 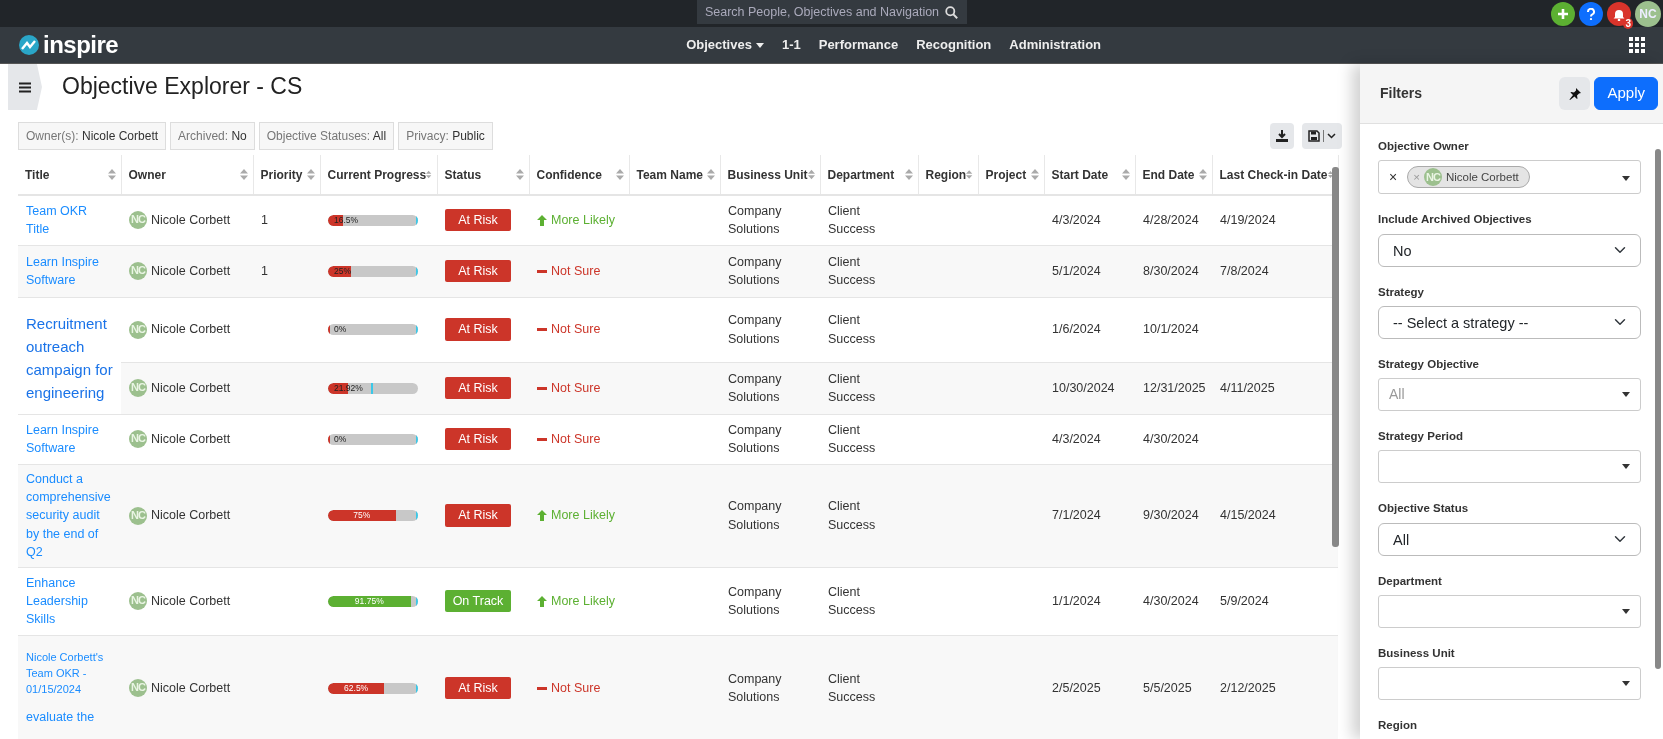 I want to click on logo: inspire, so click(x=68, y=45).